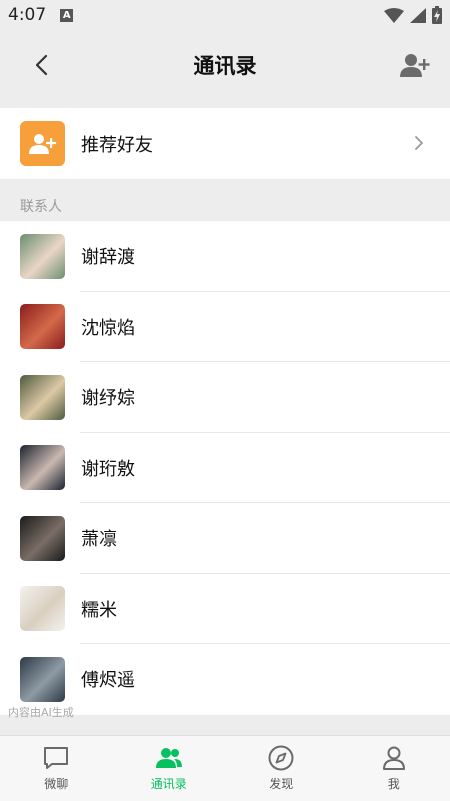  Describe the element at coordinates (394, 758) in the screenshot. I see `person-icon` at that location.